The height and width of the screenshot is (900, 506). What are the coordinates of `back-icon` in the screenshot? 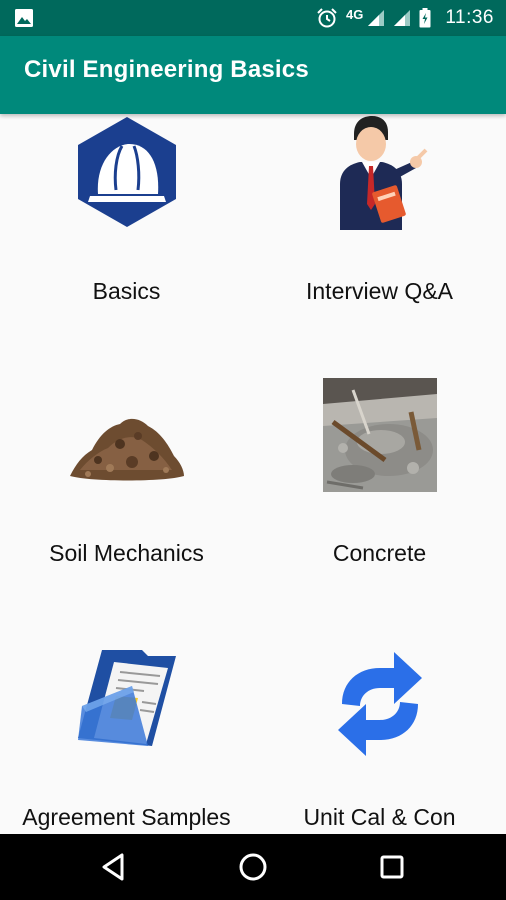 It's located at (114, 867).